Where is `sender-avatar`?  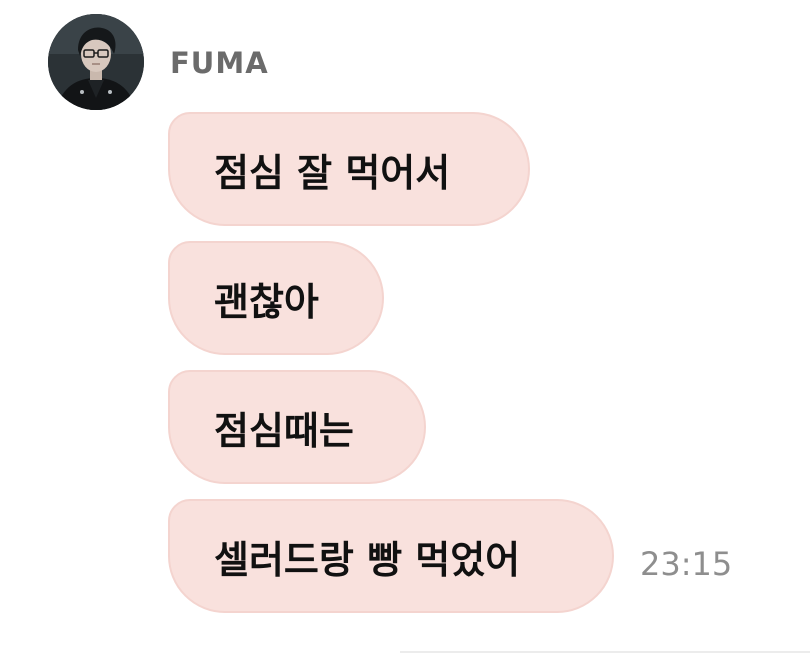
sender-avatar is located at coordinates (96, 62).